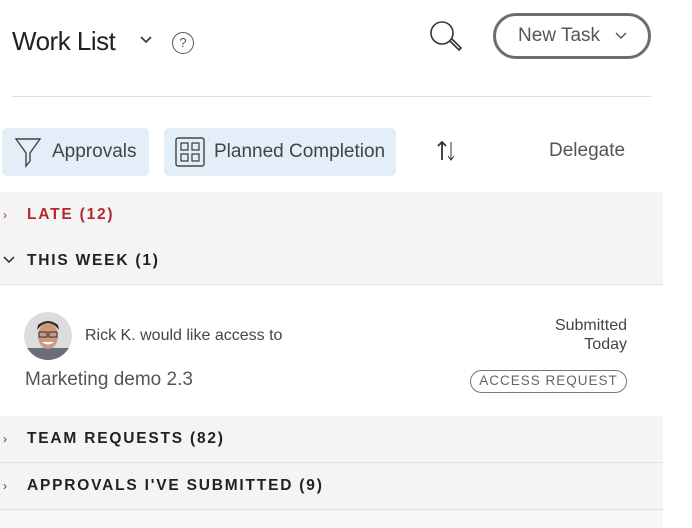 The width and height of the screenshot is (692, 528). What do you see at coordinates (109, 380) in the screenshot?
I see `project-name: Marketing demo 2.3` at bounding box center [109, 380].